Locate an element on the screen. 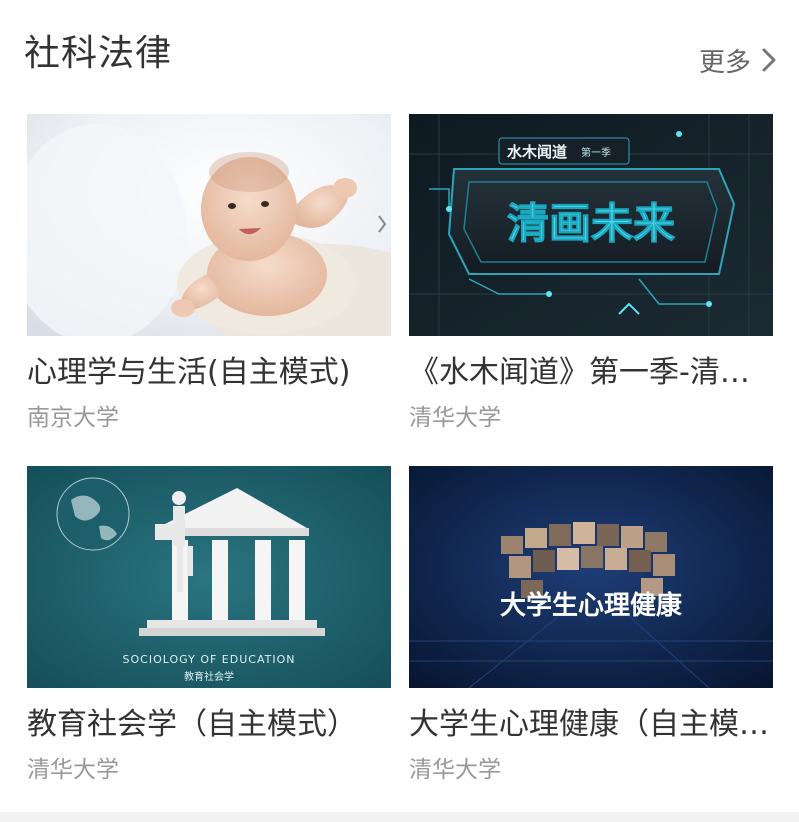  bottom-divider is located at coordinates (399, 817).